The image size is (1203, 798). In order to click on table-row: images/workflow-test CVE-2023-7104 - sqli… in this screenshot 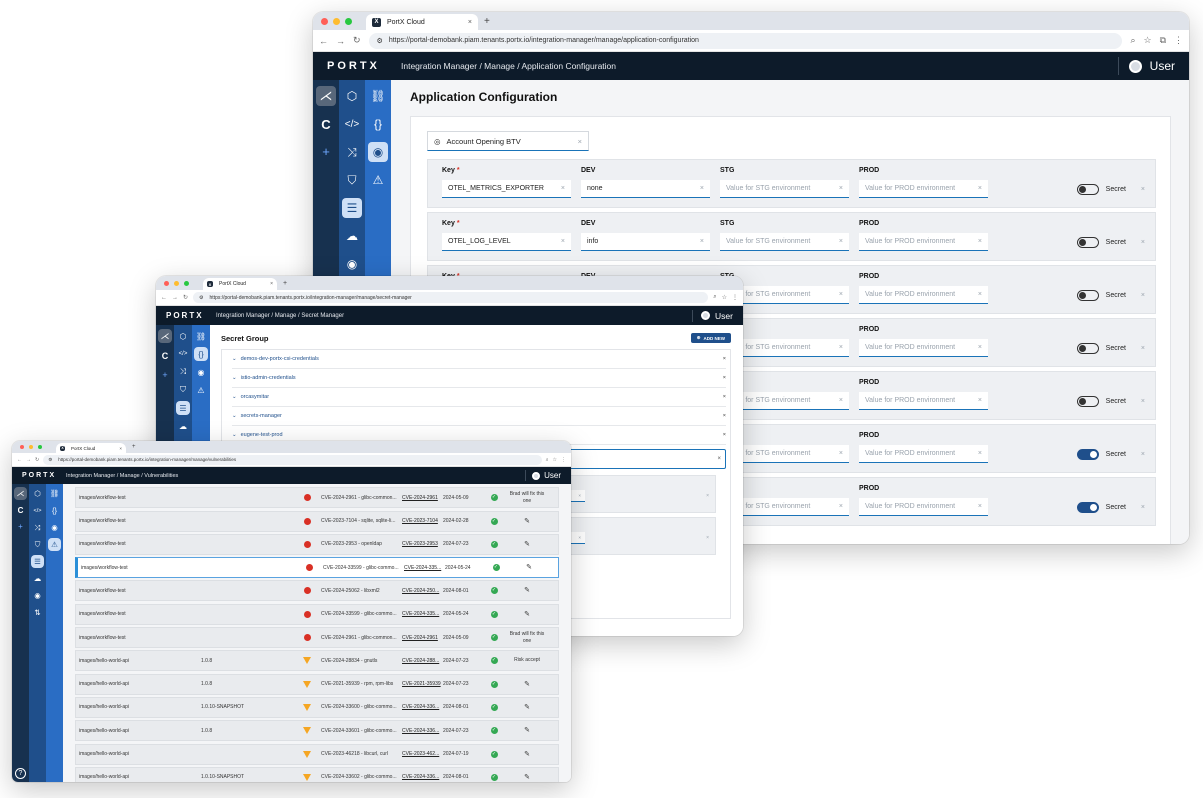, I will do `click(317, 521)`.